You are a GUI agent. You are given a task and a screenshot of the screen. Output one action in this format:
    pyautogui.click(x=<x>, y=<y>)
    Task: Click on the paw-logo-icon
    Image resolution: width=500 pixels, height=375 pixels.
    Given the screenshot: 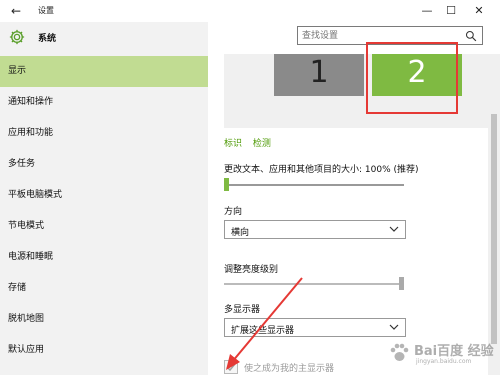 What is the action you would take?
    pyautogui.click(x=399, y=352)
    